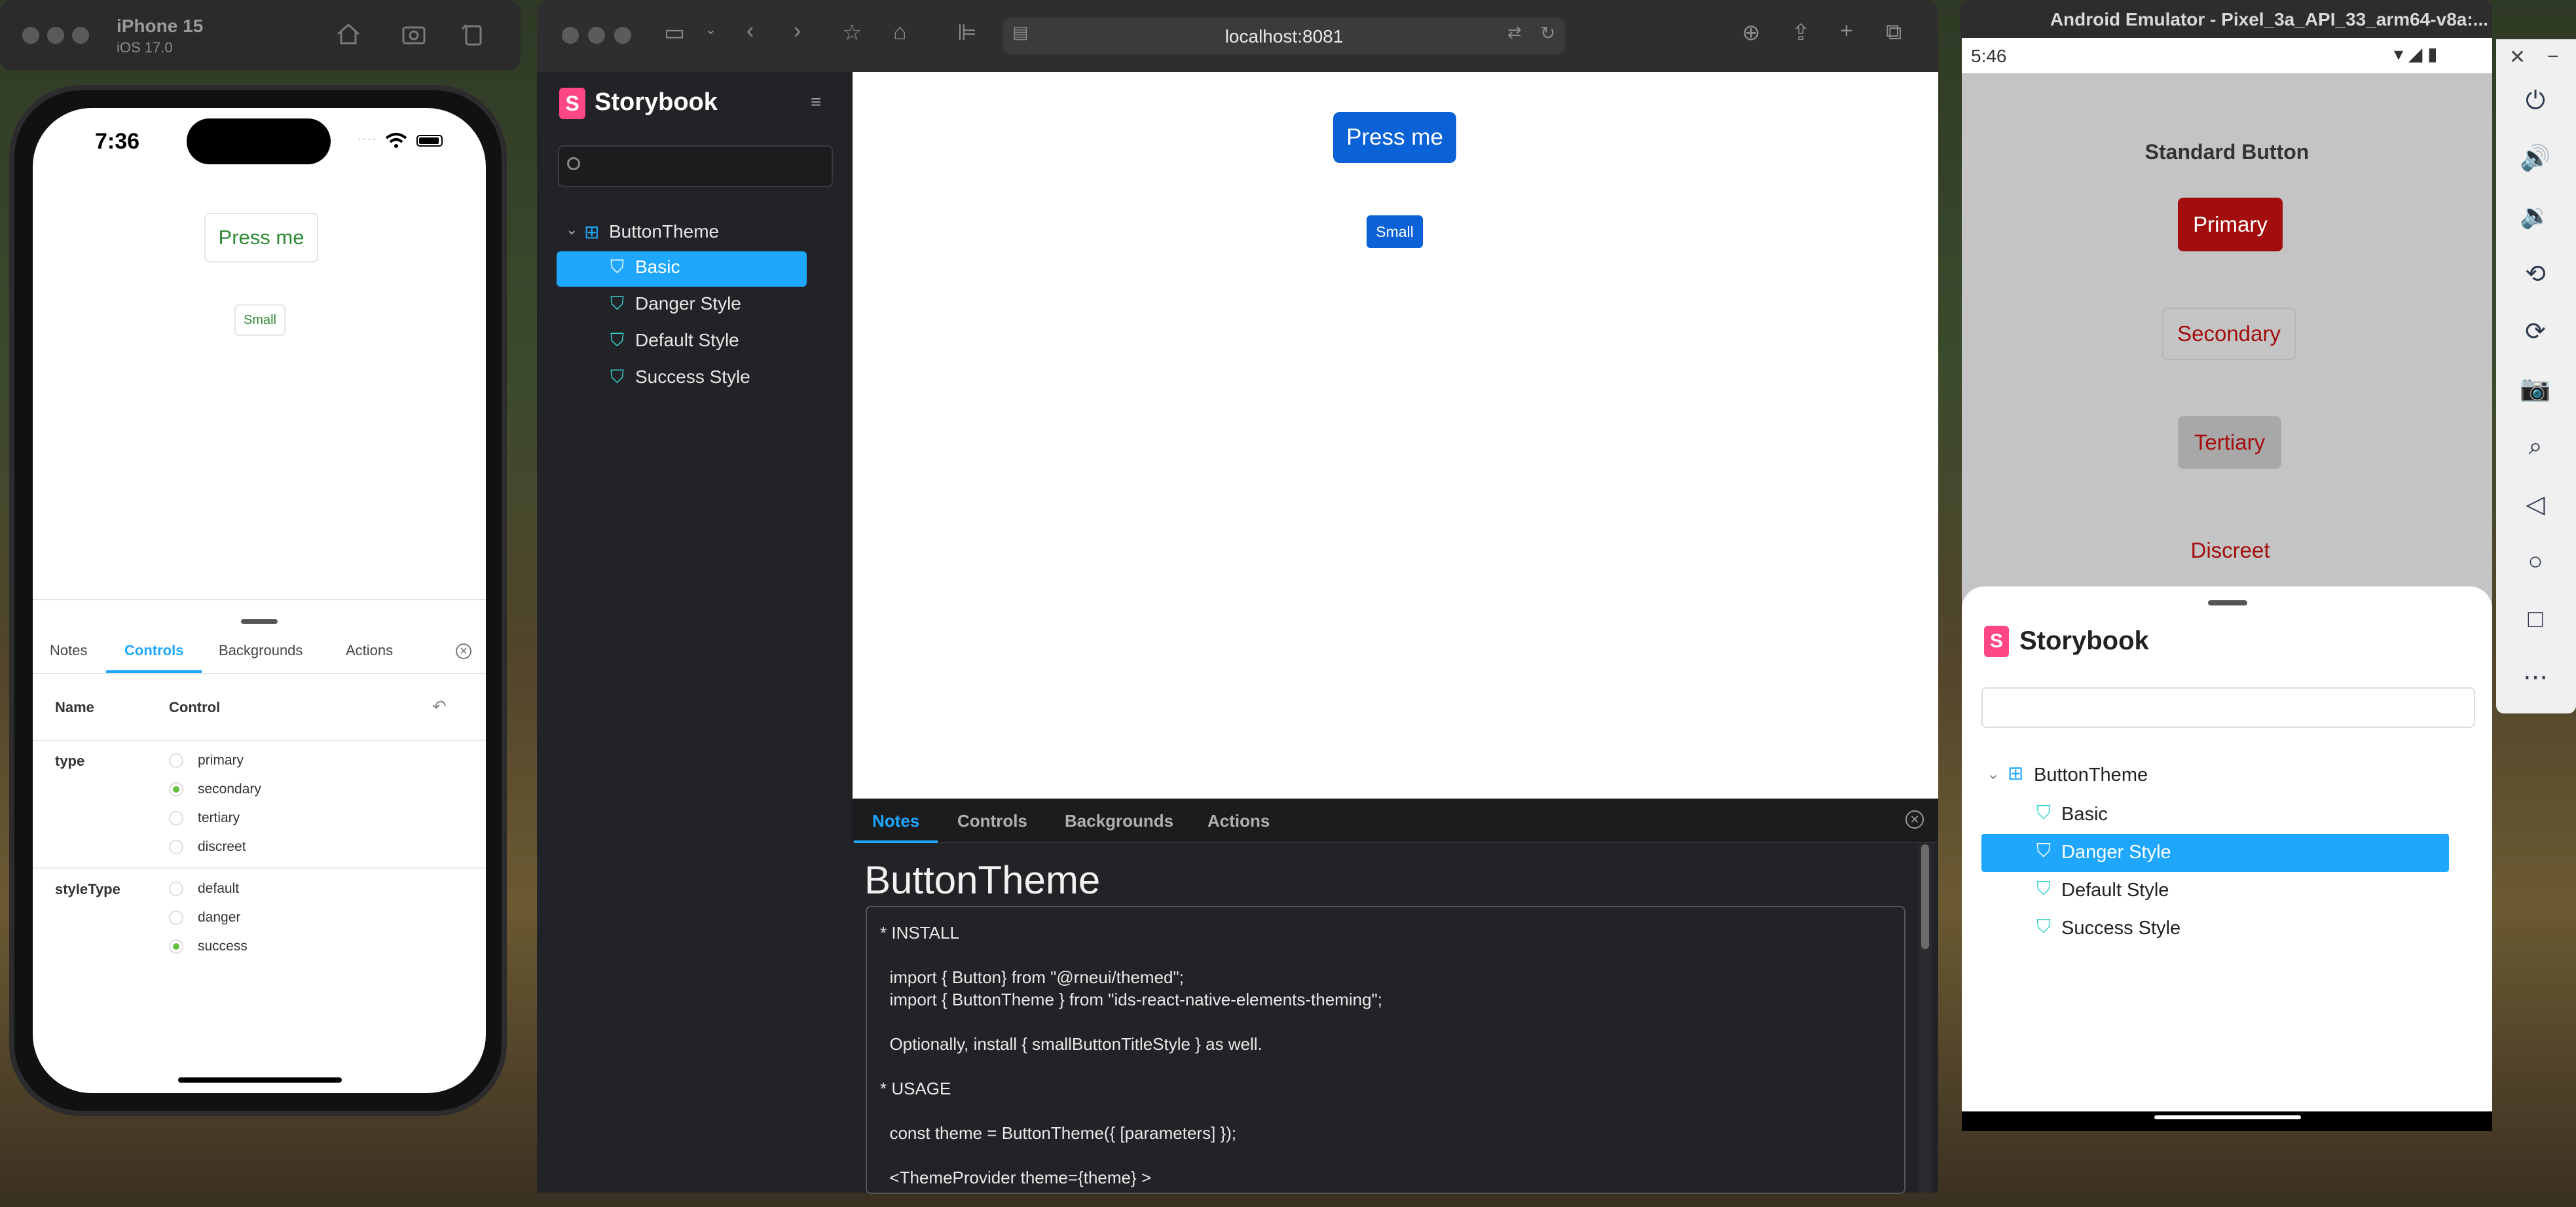 This screenshot has height=1207, width=2576. Describe the element at coordinates (1284, 36) in the screenshot. I see `url-text: localhost:8081` at that location.